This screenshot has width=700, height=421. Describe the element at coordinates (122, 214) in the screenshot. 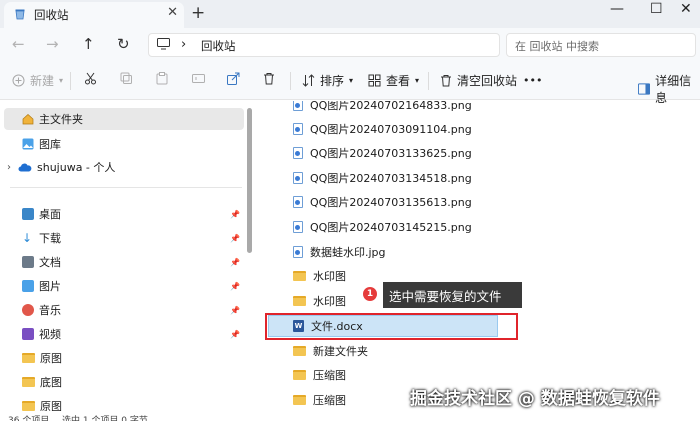

I see `sidebar-item-desktop: 桌面 📌` at that location.